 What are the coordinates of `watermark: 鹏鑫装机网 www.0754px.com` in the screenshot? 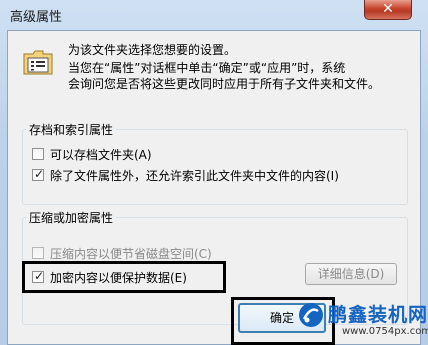 It's located at (363, 321).